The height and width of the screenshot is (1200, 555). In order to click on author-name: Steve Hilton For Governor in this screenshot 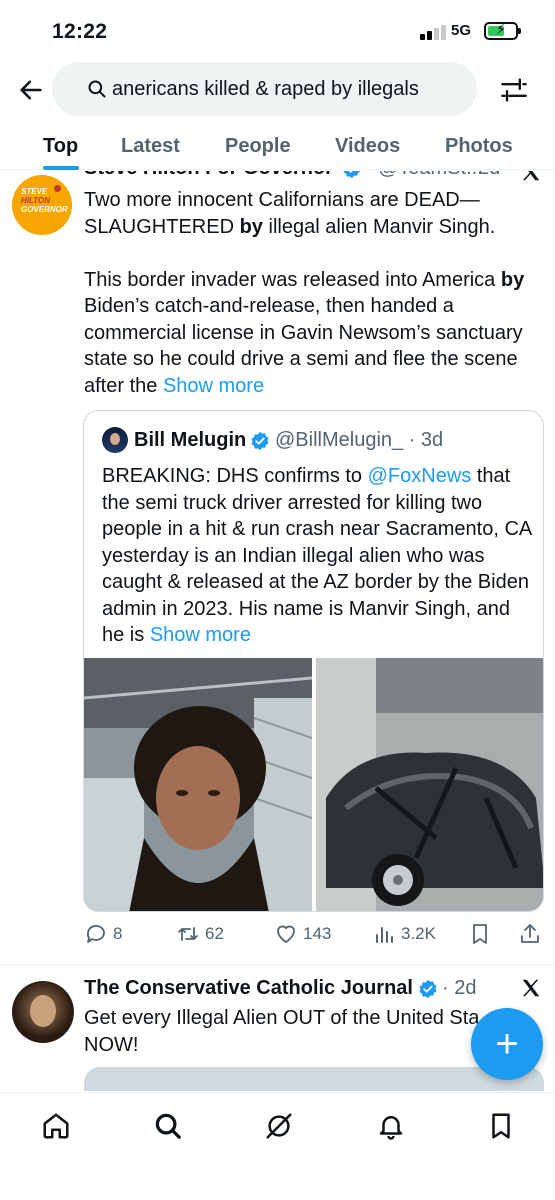, I will do `click(208, 175)`.